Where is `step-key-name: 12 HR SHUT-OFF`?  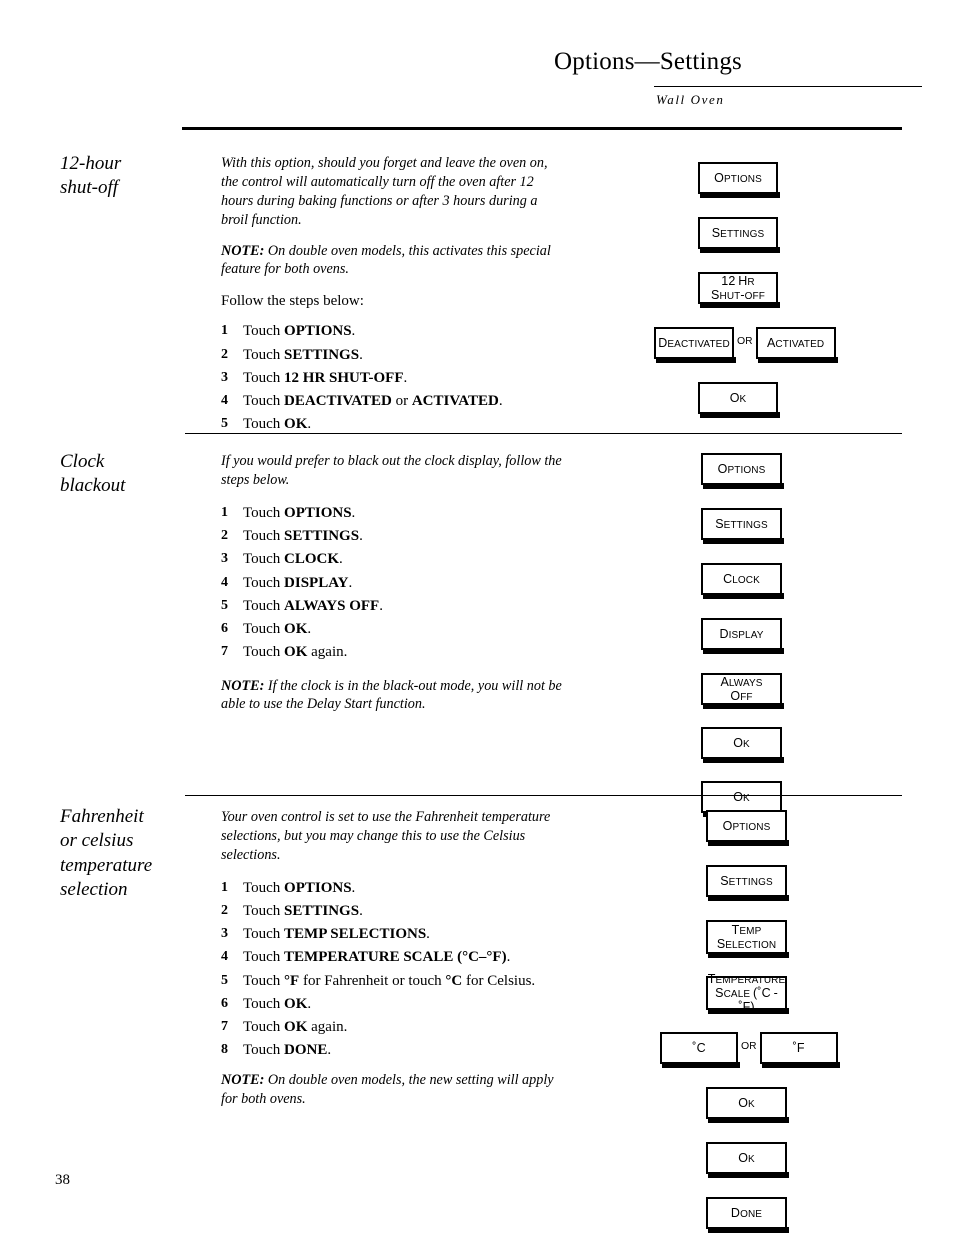
step-key-name: 12 HR SHUT-OFF is located at coordinates (344, 377).